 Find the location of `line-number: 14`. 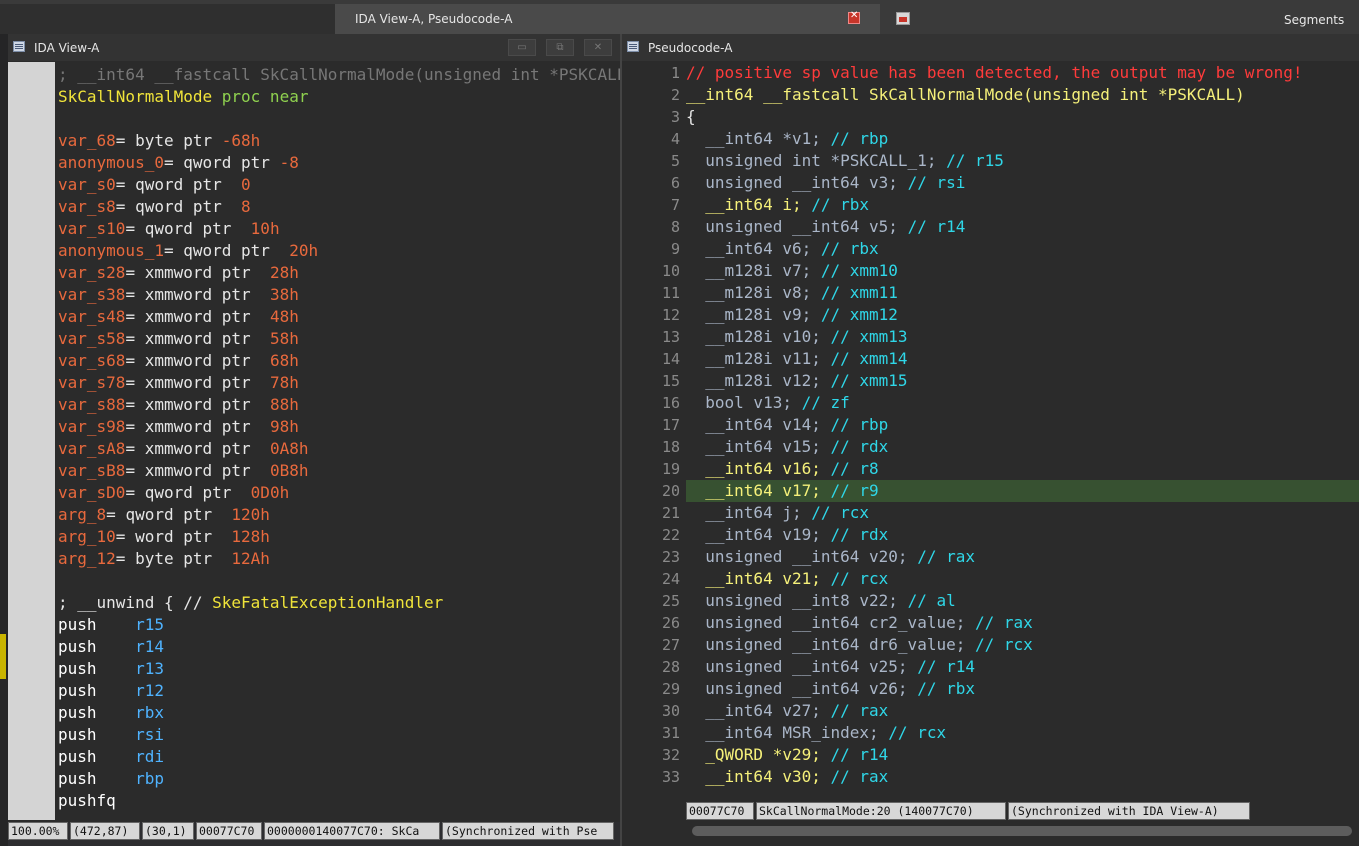

line-number: 14 is located at coordinates (670, 359).